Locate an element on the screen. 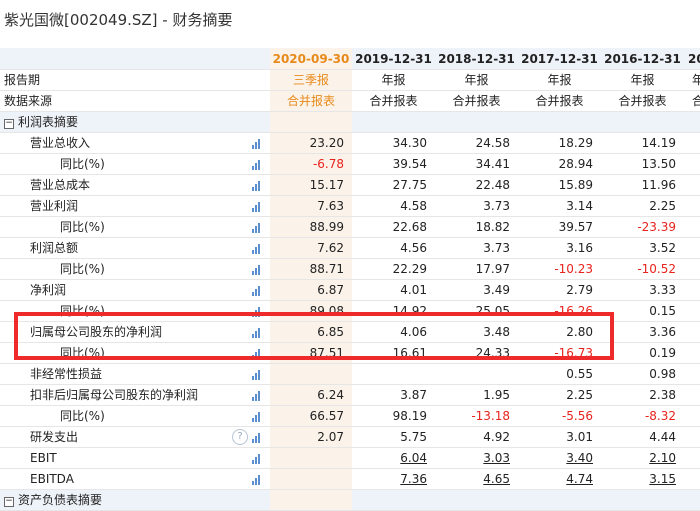 Image resolution: width=700 pixels, height=511 pixels. value-cell: 3.03 is located at coordinates (476, 458).